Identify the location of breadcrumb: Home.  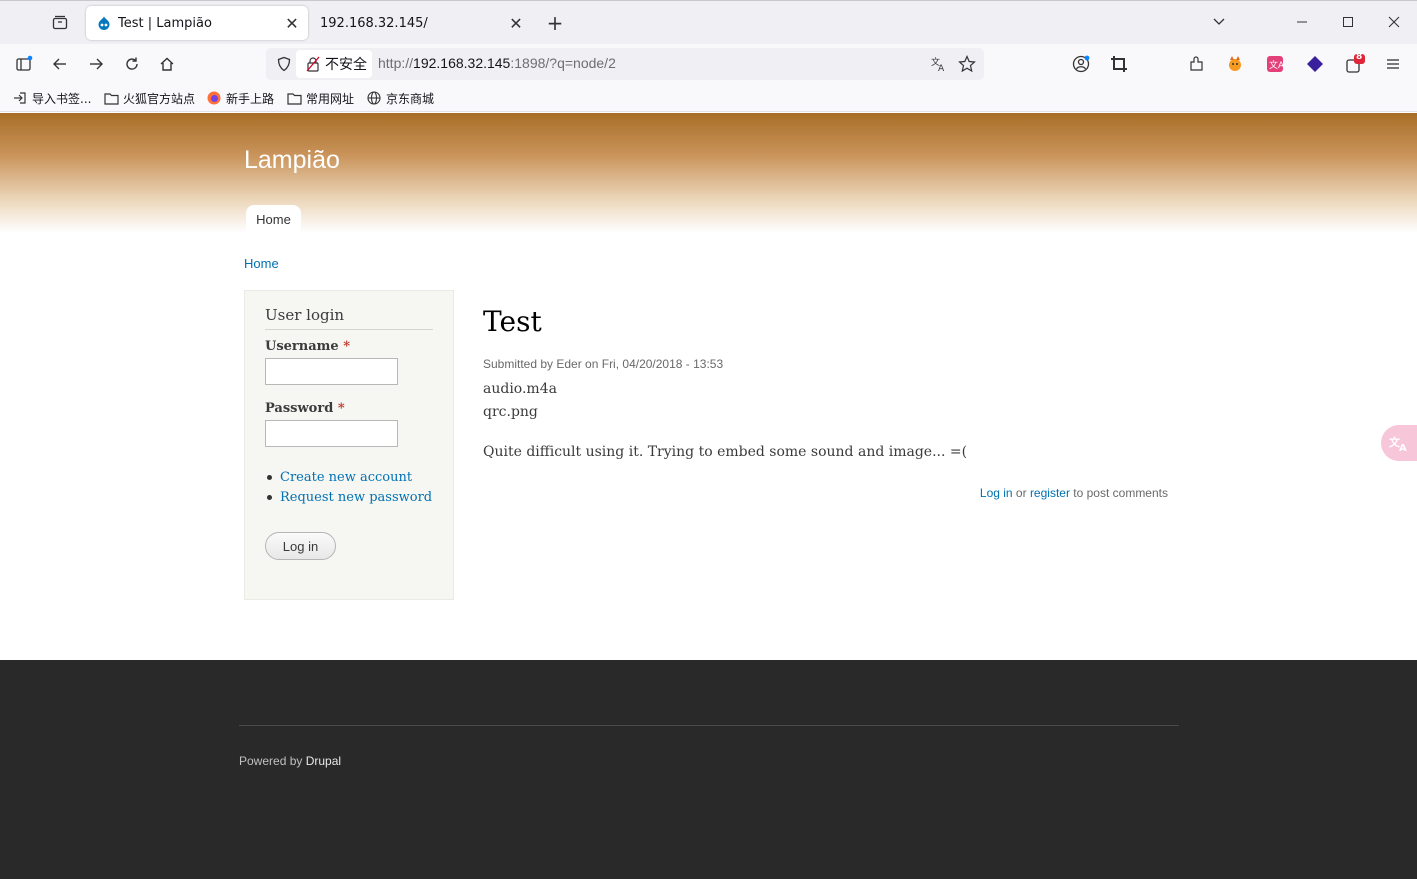
(261, 263).